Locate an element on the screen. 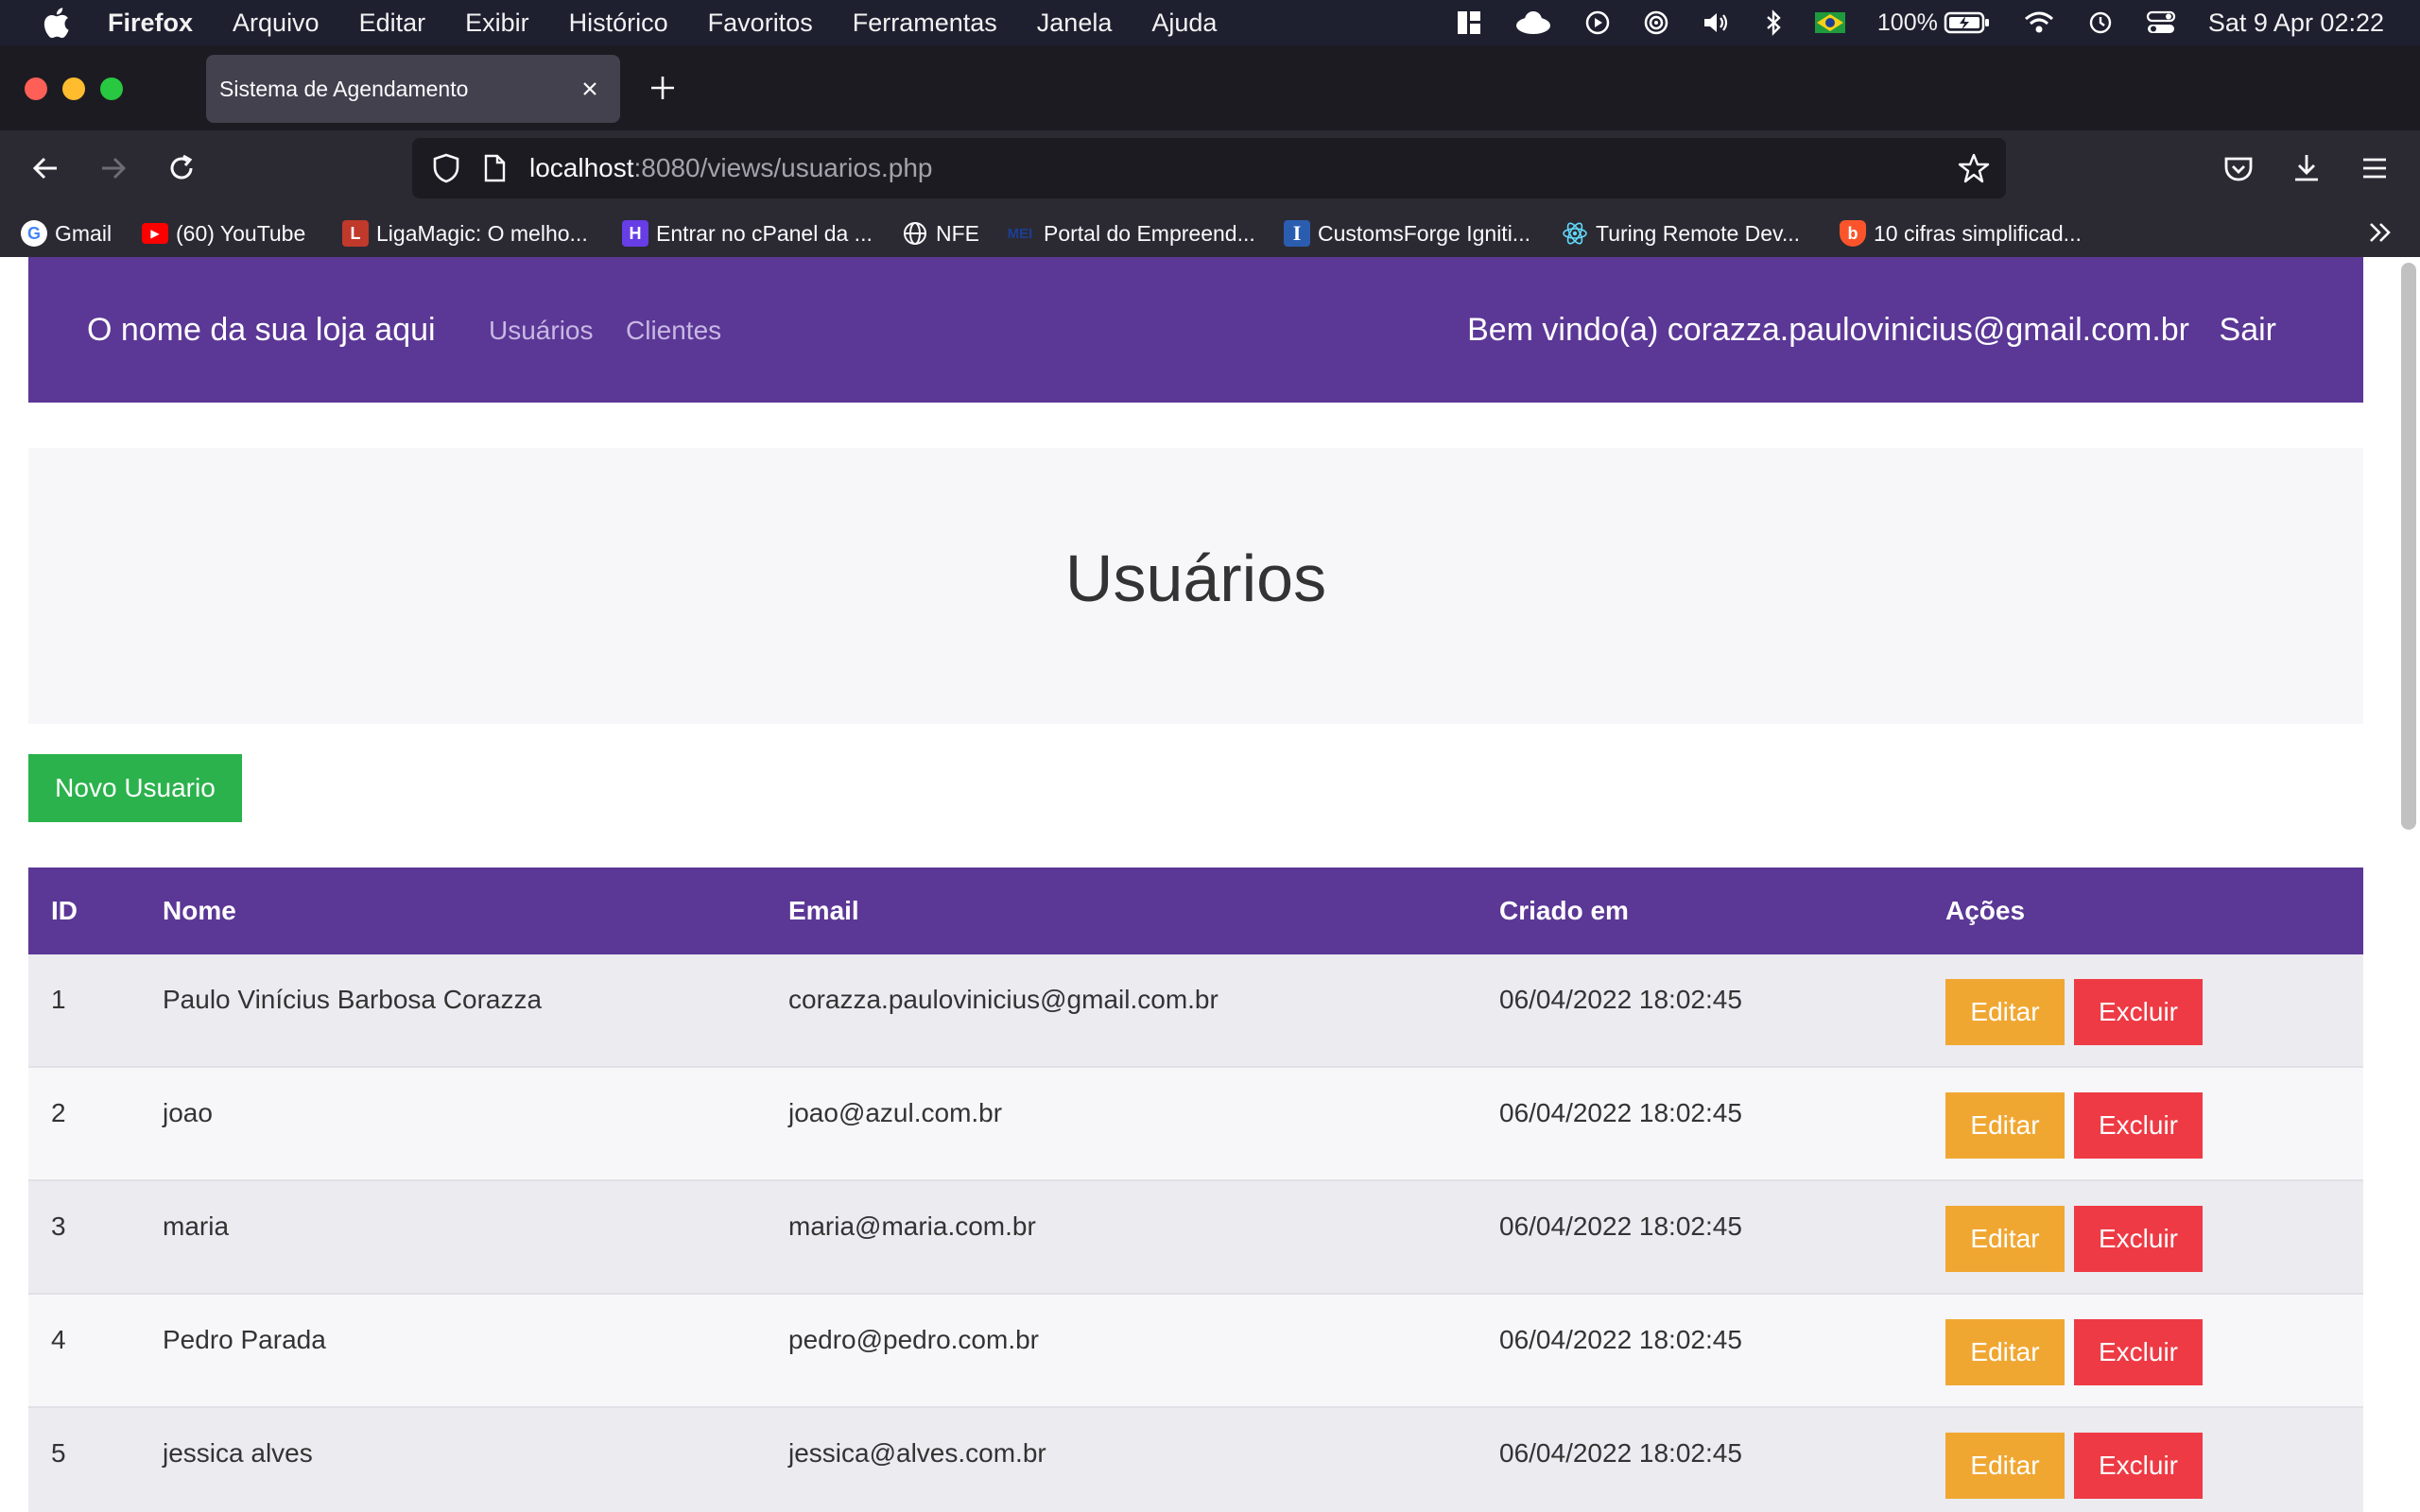 The image size is (2420, 1512). pocket-icon is located at coordinates (2238, 168).